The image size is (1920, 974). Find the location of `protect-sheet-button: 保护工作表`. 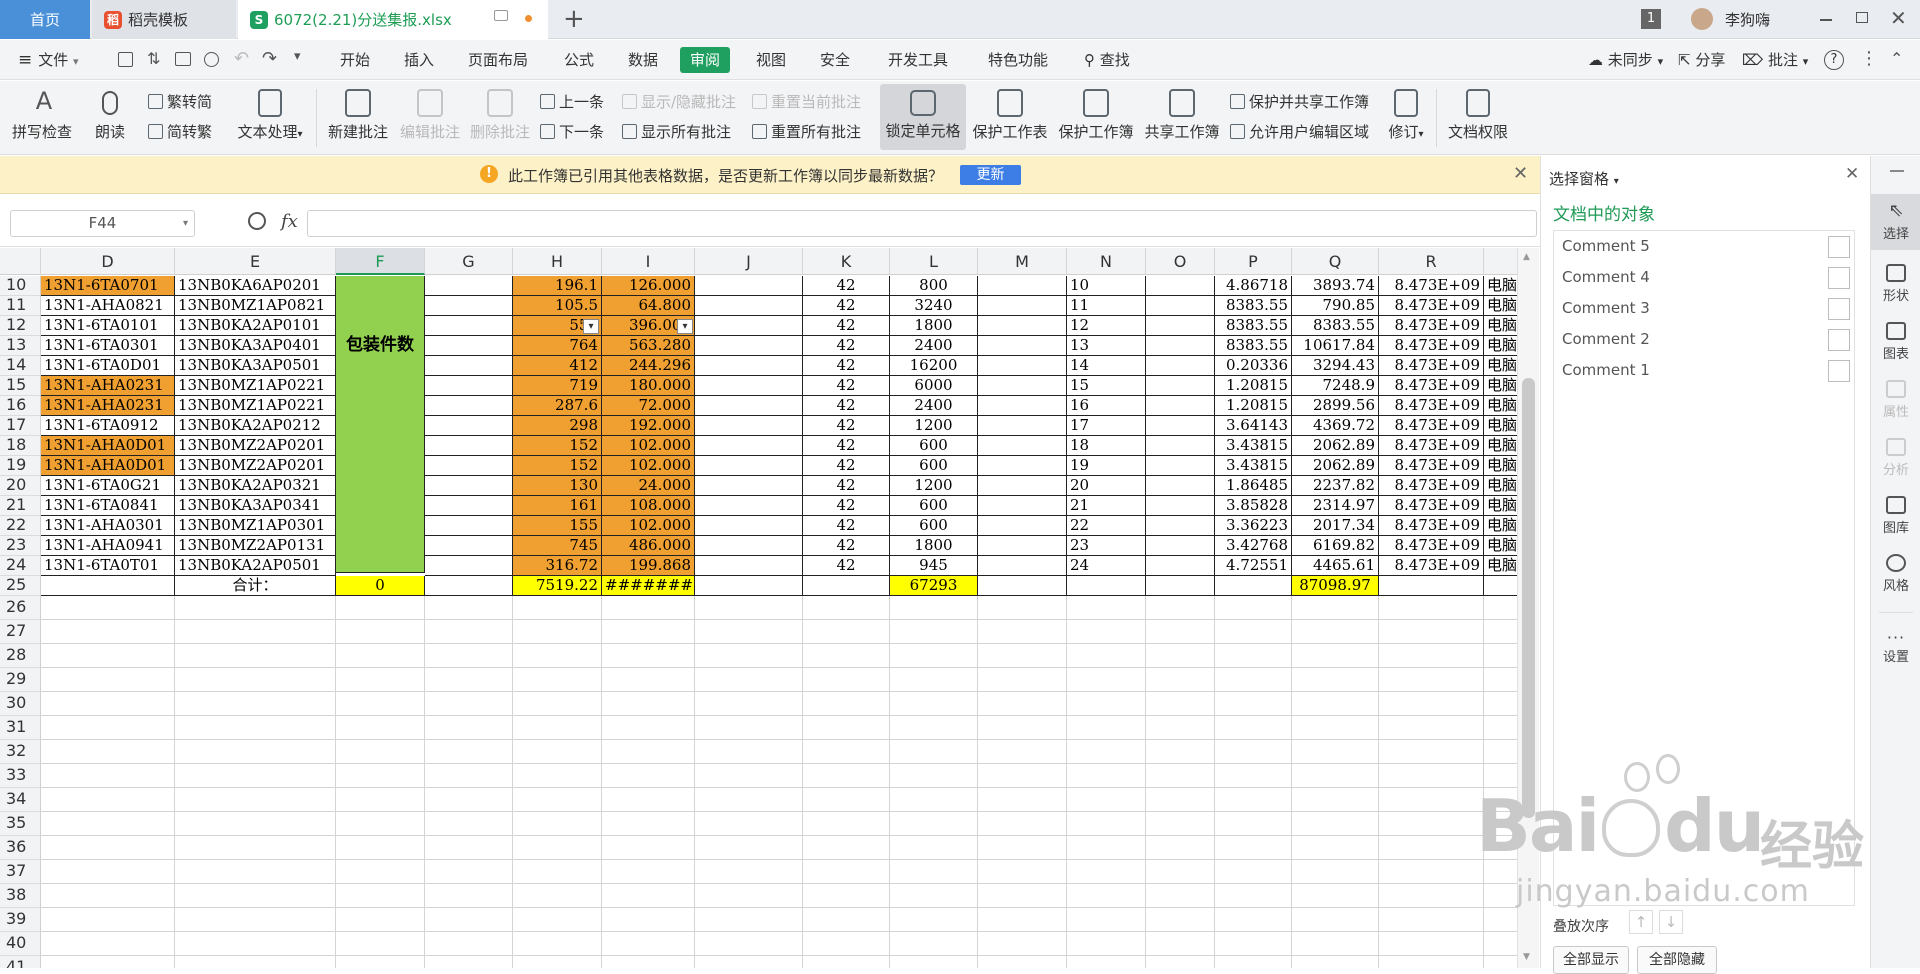

protect-sheet-button: 保护工作表 is located at coordinates (1010, 114).